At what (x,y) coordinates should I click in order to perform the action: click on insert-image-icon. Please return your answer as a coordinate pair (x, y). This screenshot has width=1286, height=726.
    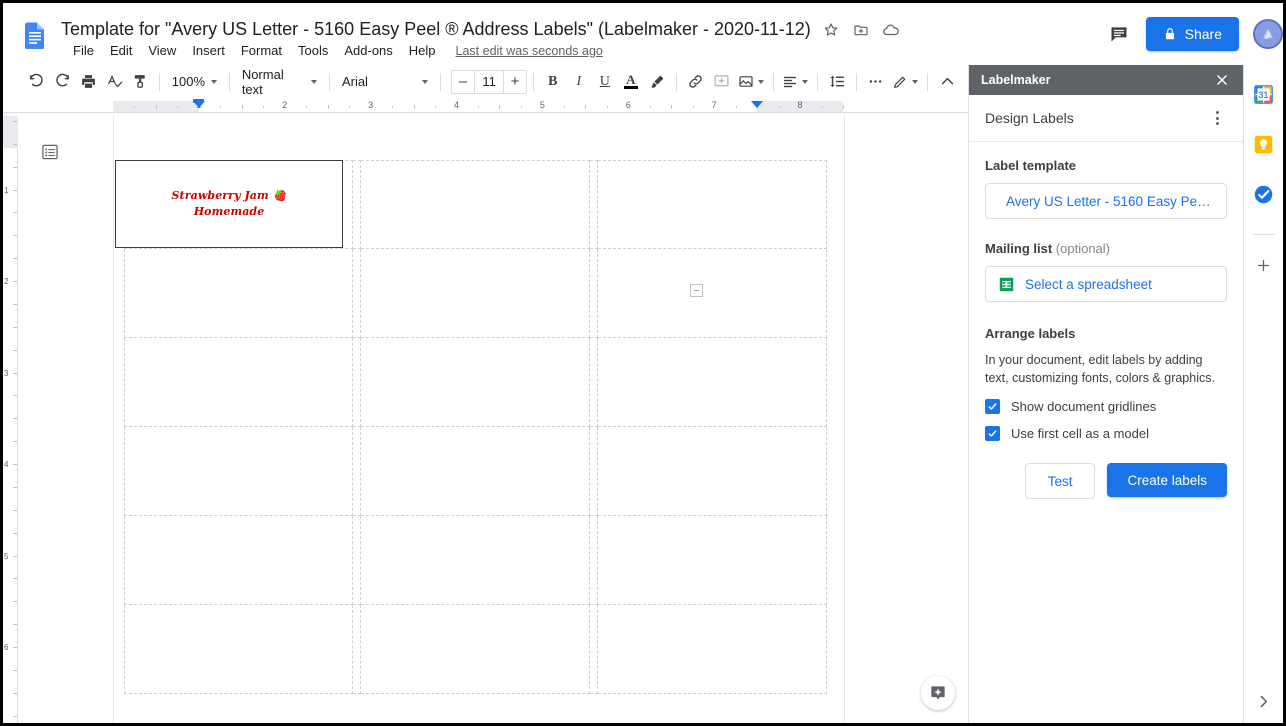
    Looking at the image, I should click on (751, 82).